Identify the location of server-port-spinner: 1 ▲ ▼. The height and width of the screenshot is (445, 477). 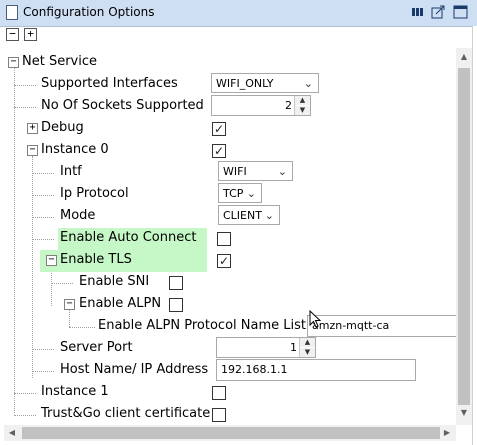
(266, 347).